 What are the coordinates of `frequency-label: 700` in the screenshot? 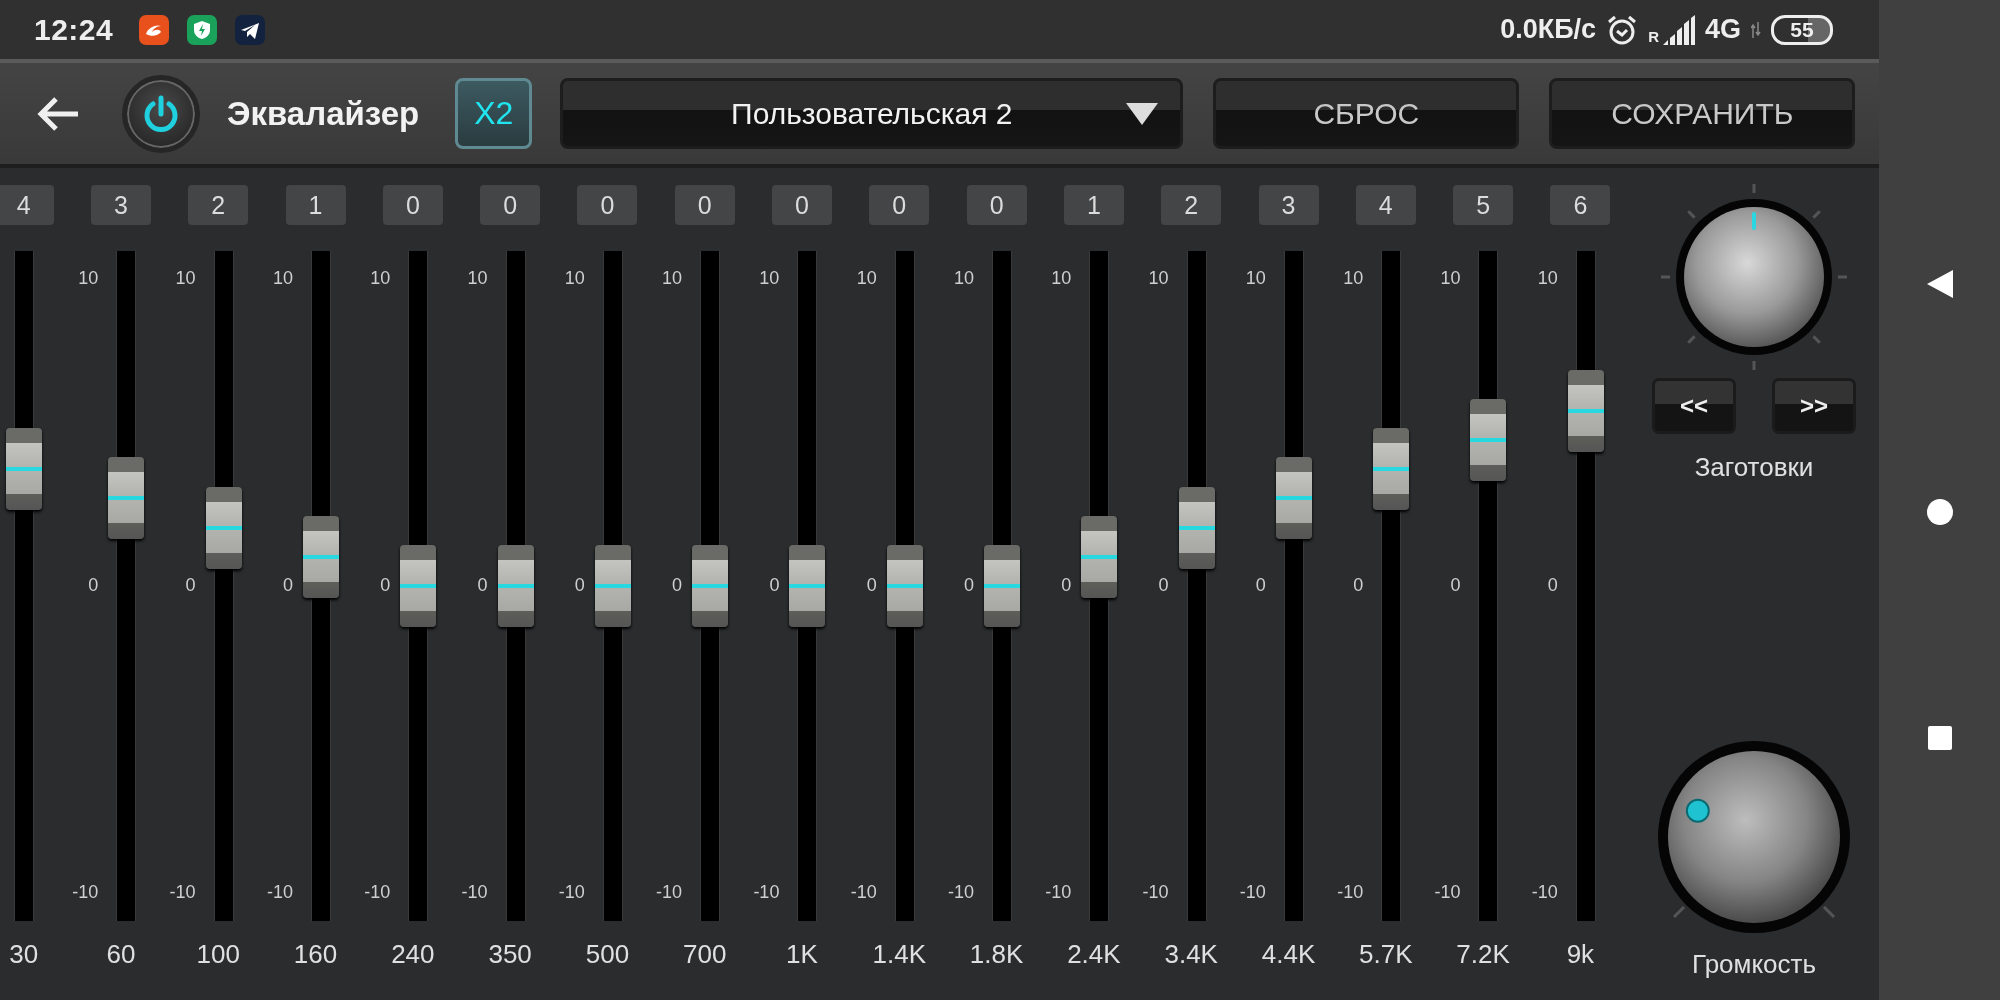 It's located at (705, 954).